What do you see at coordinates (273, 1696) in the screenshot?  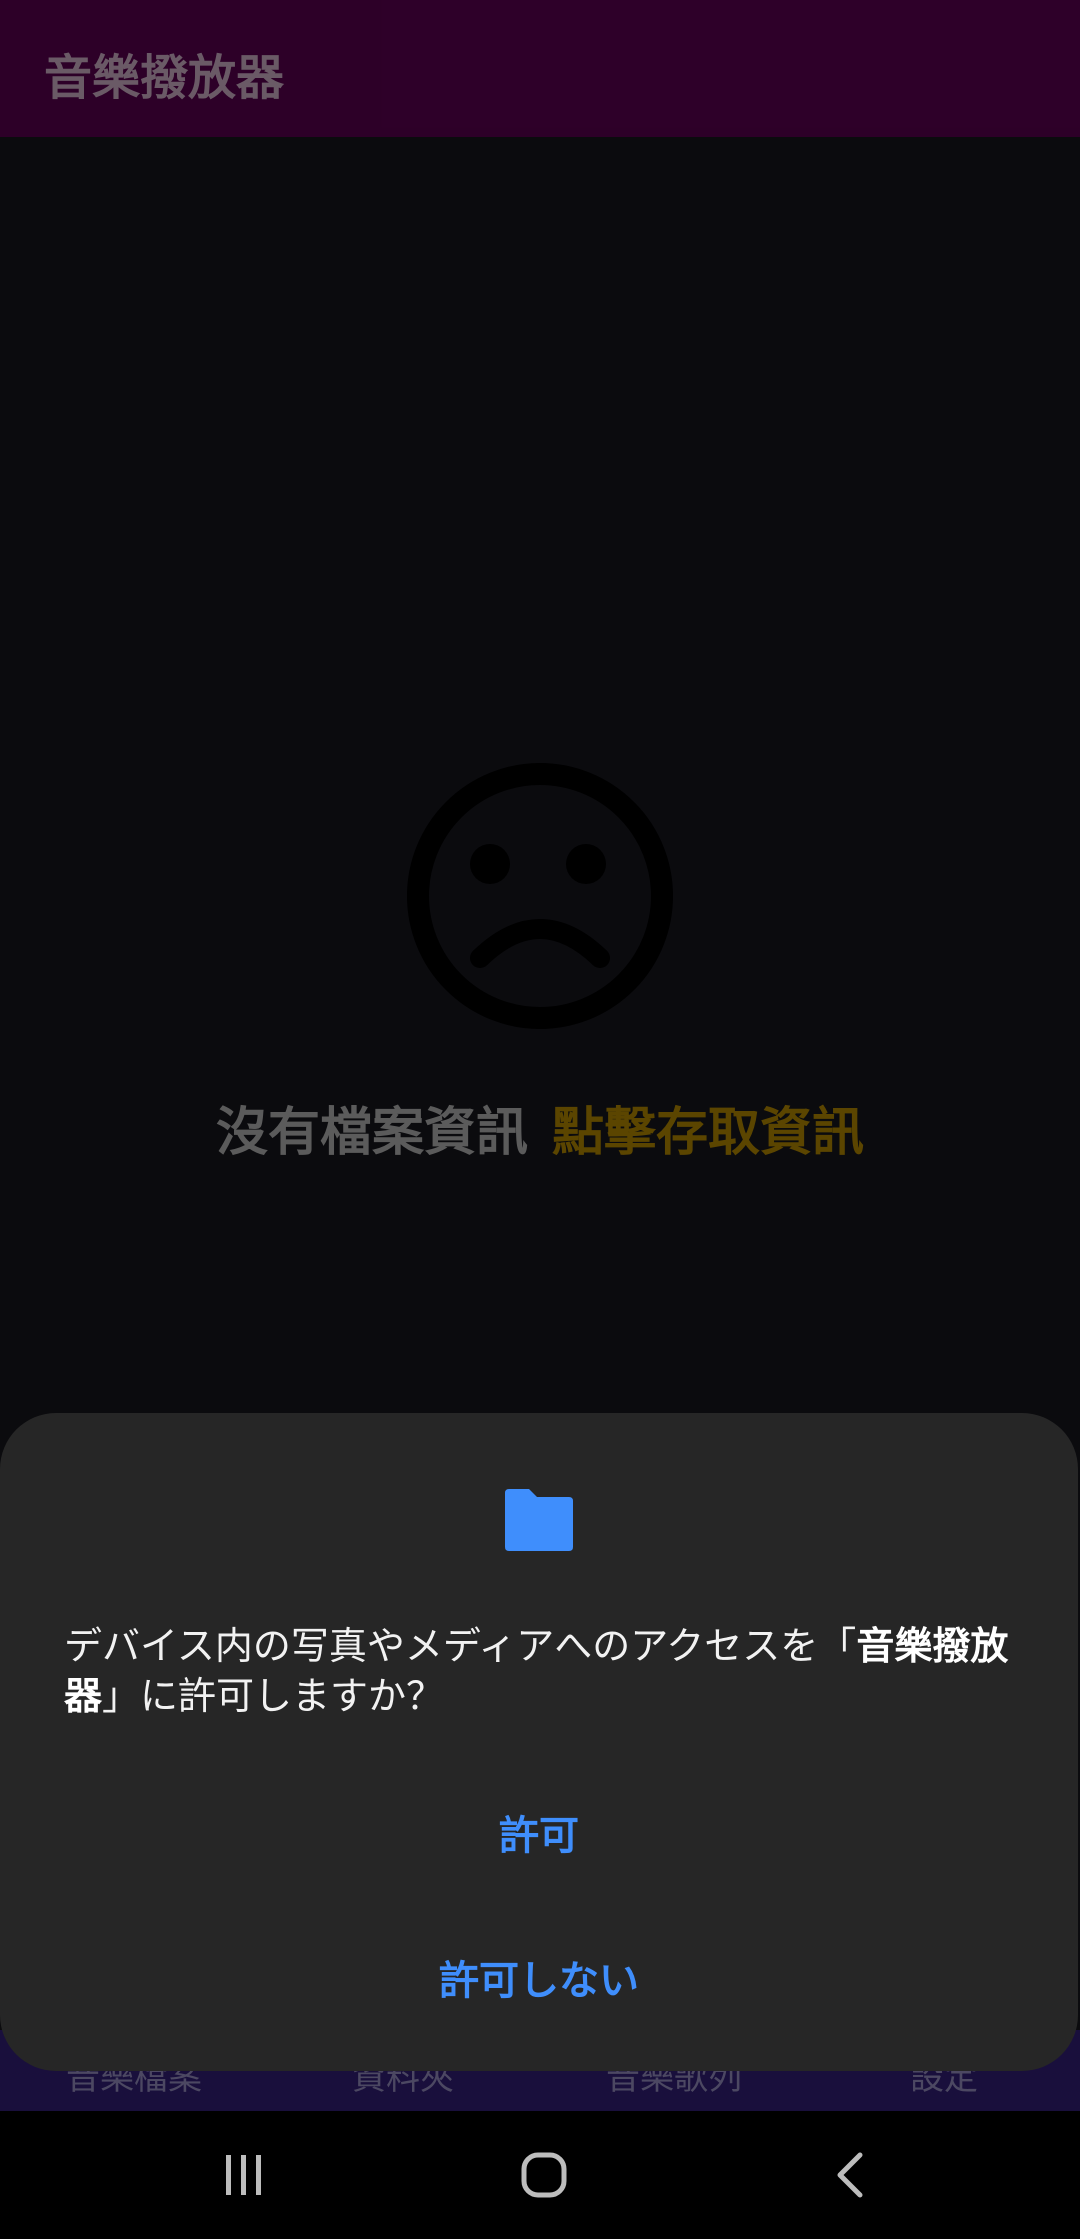 I see `message-suffix: 」に許可しますか？` at bounding box center [273, 1696].